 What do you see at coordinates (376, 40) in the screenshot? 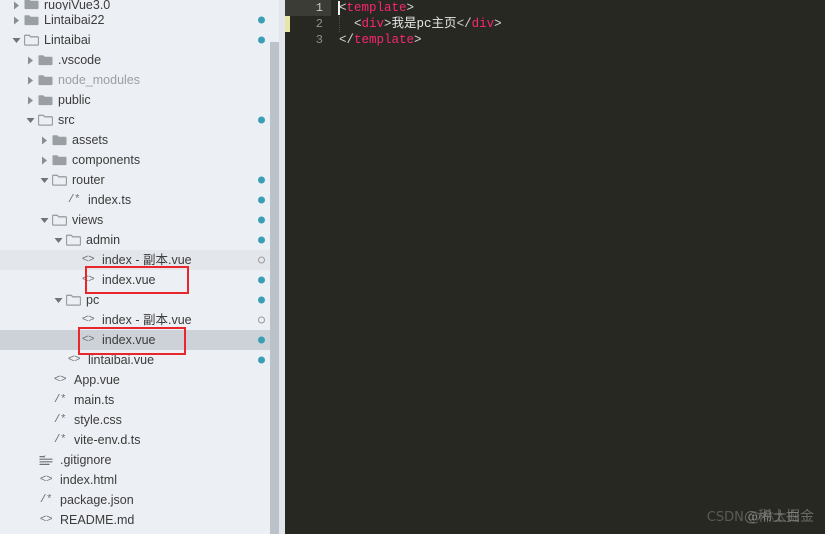
I see `code-text: </template>` at bounding box center [376, 40].